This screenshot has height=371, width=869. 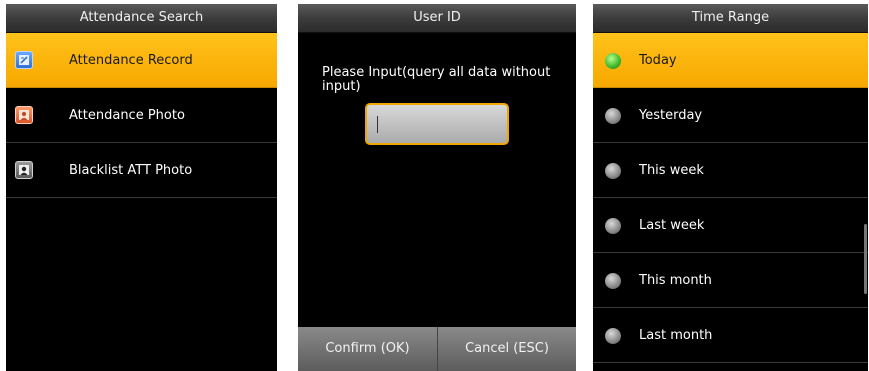 I want to click on option-last-week: Last week, so click(x=730, y=225).